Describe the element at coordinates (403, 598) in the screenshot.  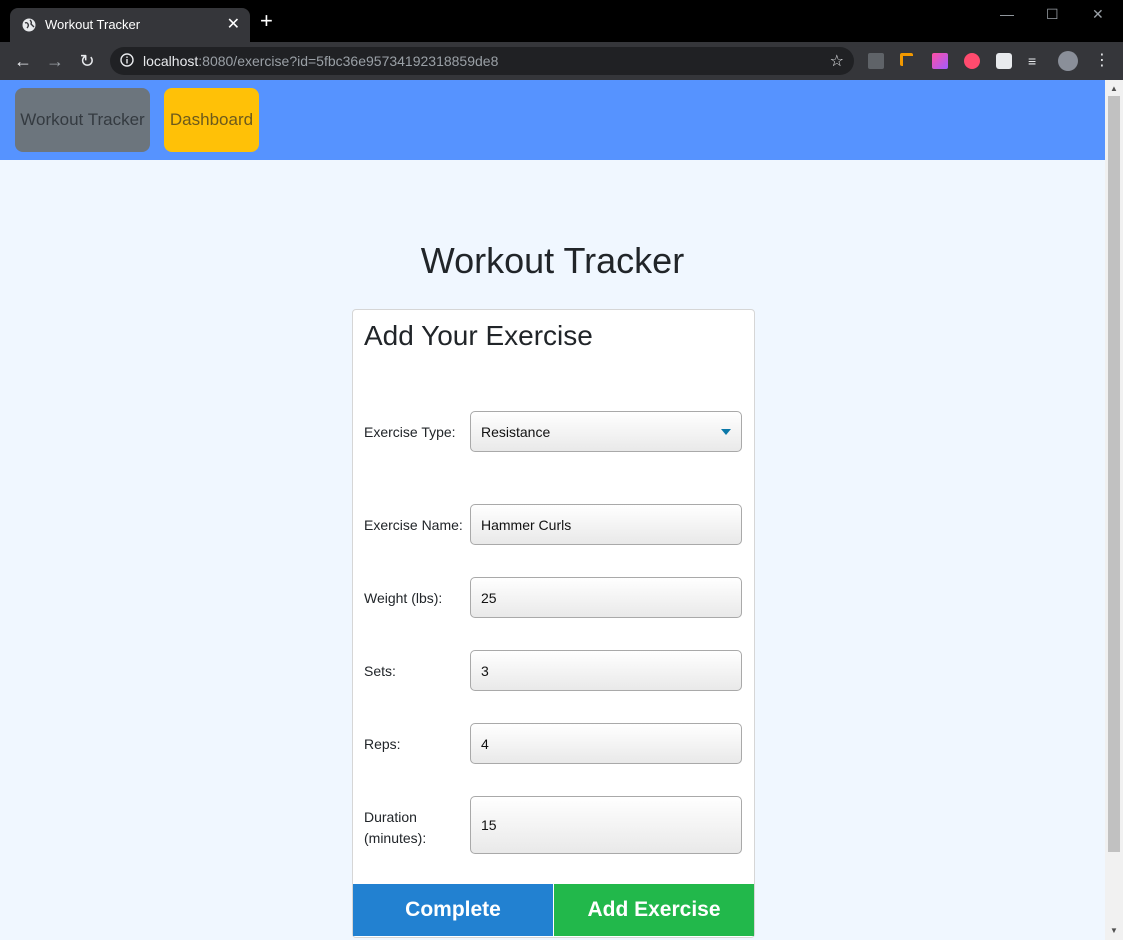
I see `weight-label: Weight (lbs):` at that location.